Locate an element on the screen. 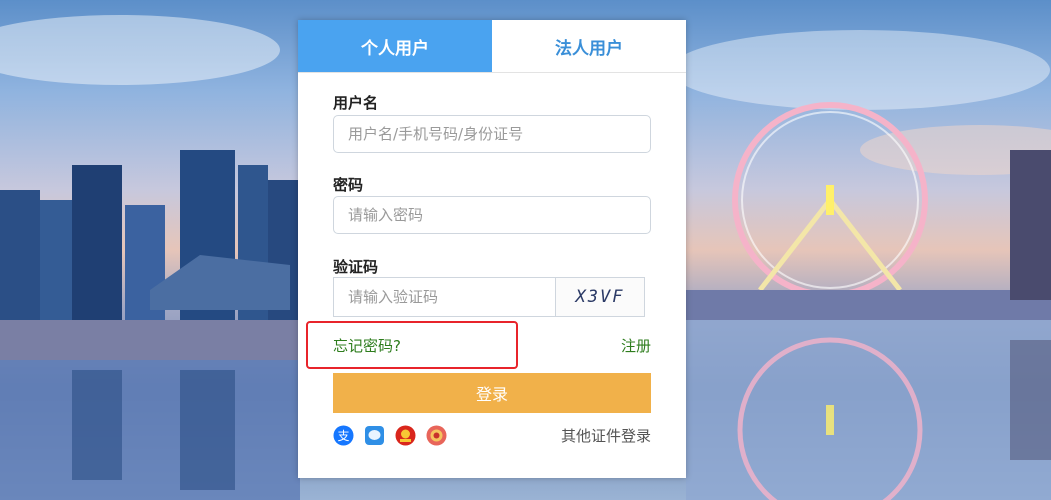  alipay-icon: 支 is located at coordinates (343, 435).